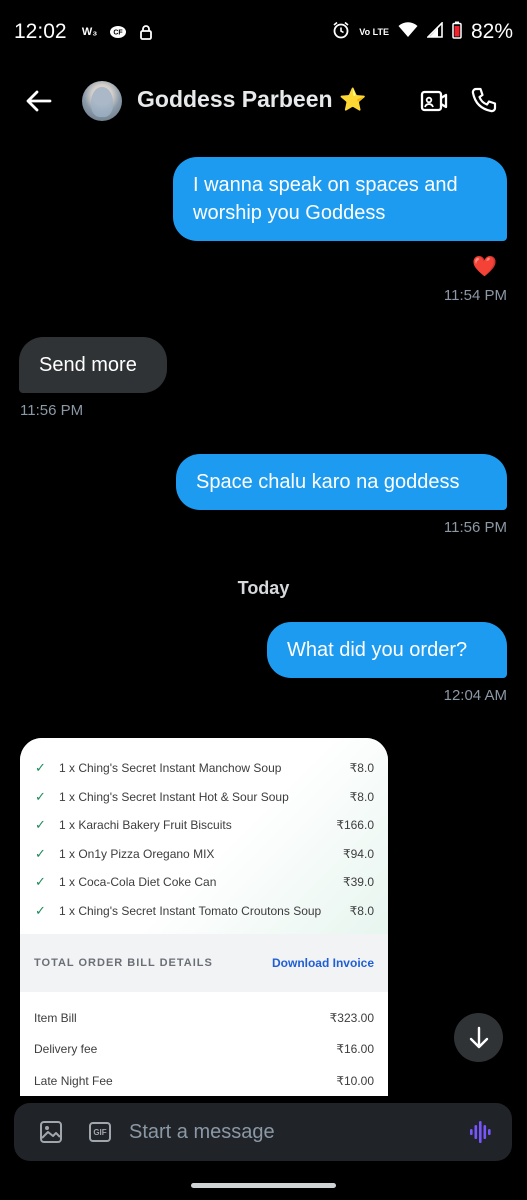 This screenshot has height=1200, width=527. I want to click on order-item-price: ₹39.0, so click(358, 882).